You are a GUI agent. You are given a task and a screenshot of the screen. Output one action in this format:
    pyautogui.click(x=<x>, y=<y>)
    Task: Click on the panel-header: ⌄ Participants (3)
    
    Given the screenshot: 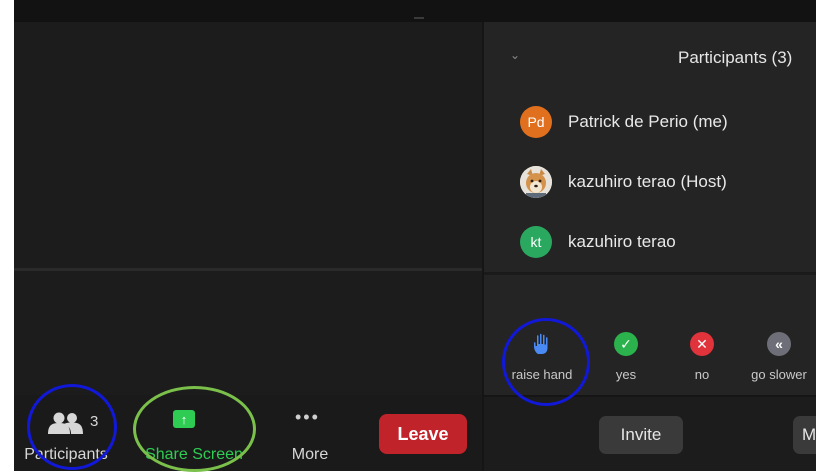 What is the action you would take?
    pyautogui.click(x=650, y=59)
    